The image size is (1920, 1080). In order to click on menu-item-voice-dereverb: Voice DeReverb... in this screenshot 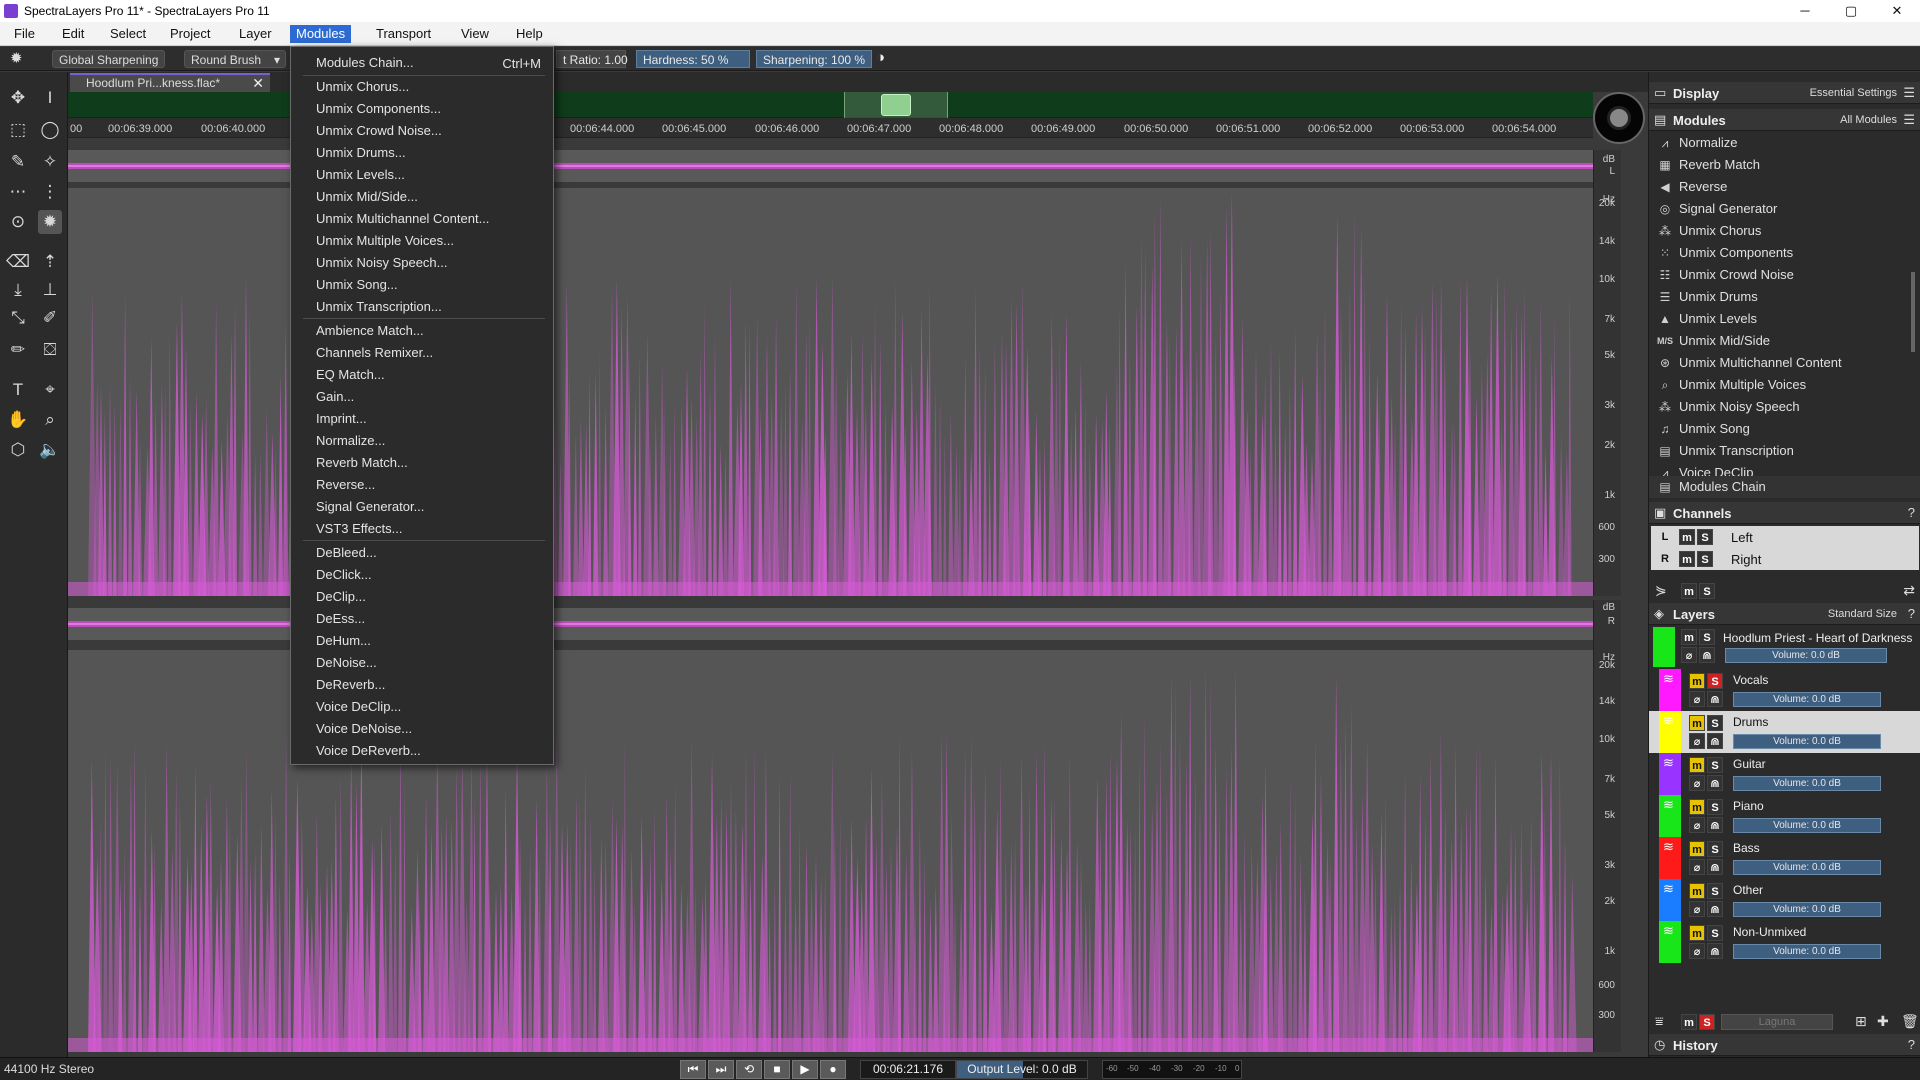, I will do `click(368, 751)`.